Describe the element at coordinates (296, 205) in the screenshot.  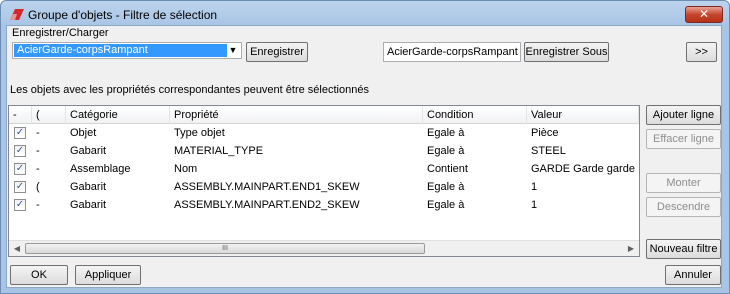
I see `row-property-cell: ASSEMBLY.MAINPART.END2_SKEW` at that location.